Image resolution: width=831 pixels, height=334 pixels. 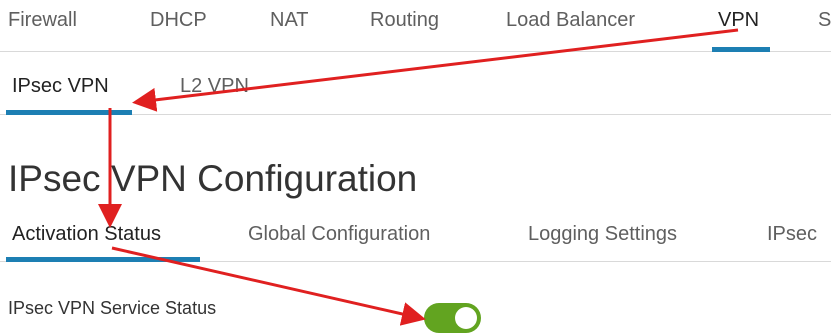 What do you see at coordinates (404, 20) in the screenshot?
I see `tab-routing: Routing` at bounding box center [404, 20].